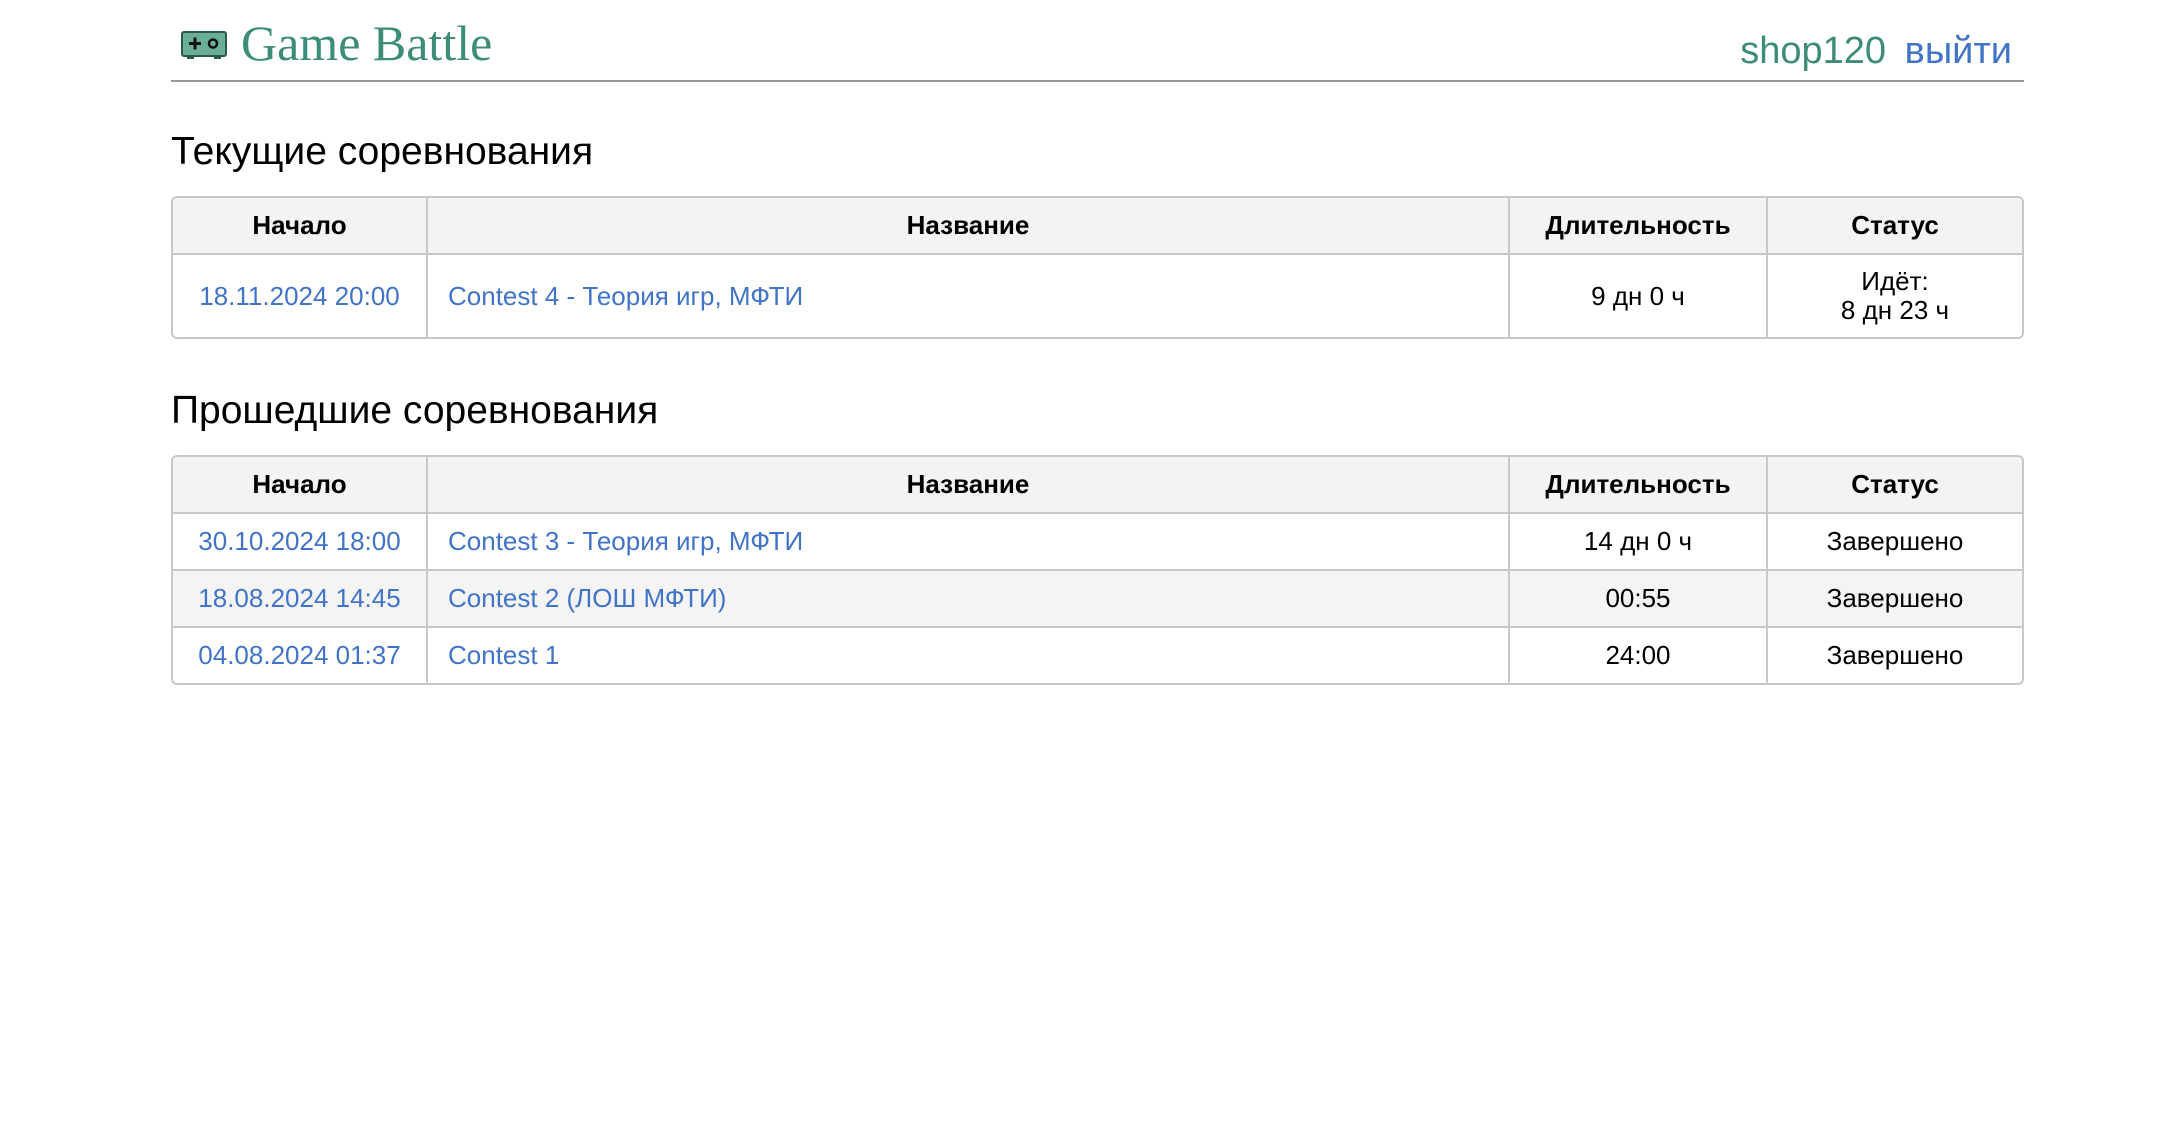 Image resolution: width=2182 pixels, height=1132 pixels. Describe the element at coordinates (415, 410) in the screenshot. I see `past-contests-title: Прошедшие соревнования` at that location.